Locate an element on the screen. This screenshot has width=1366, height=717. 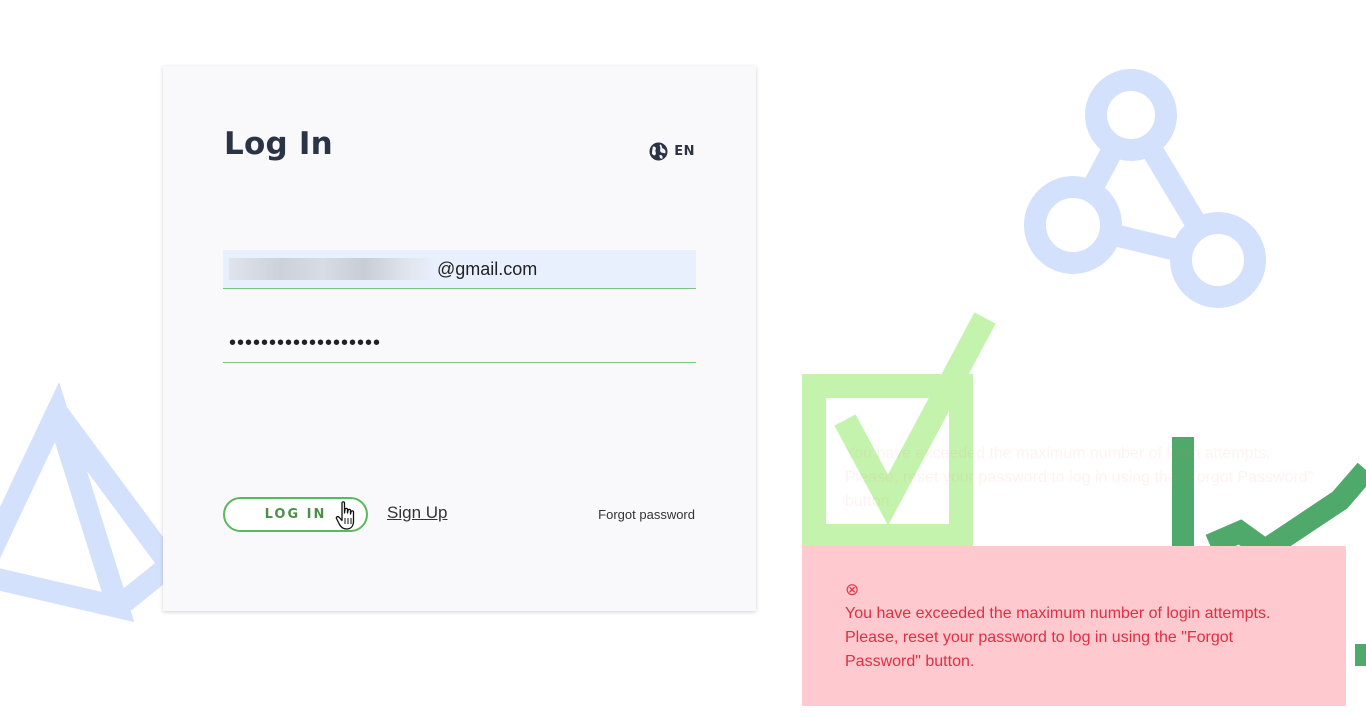
molecule-decoration is located at coordinates (1145, 188).